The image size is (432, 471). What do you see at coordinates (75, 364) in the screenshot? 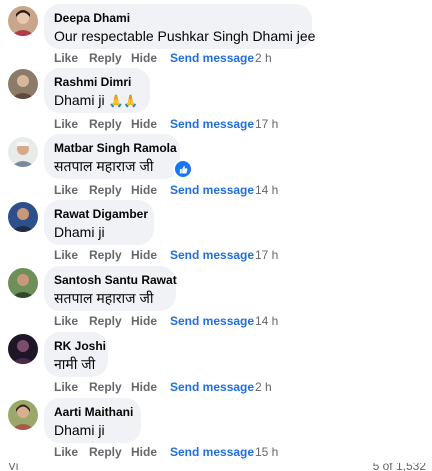
I see `comment-text: नामी जी` at bounding box center [75, 364].